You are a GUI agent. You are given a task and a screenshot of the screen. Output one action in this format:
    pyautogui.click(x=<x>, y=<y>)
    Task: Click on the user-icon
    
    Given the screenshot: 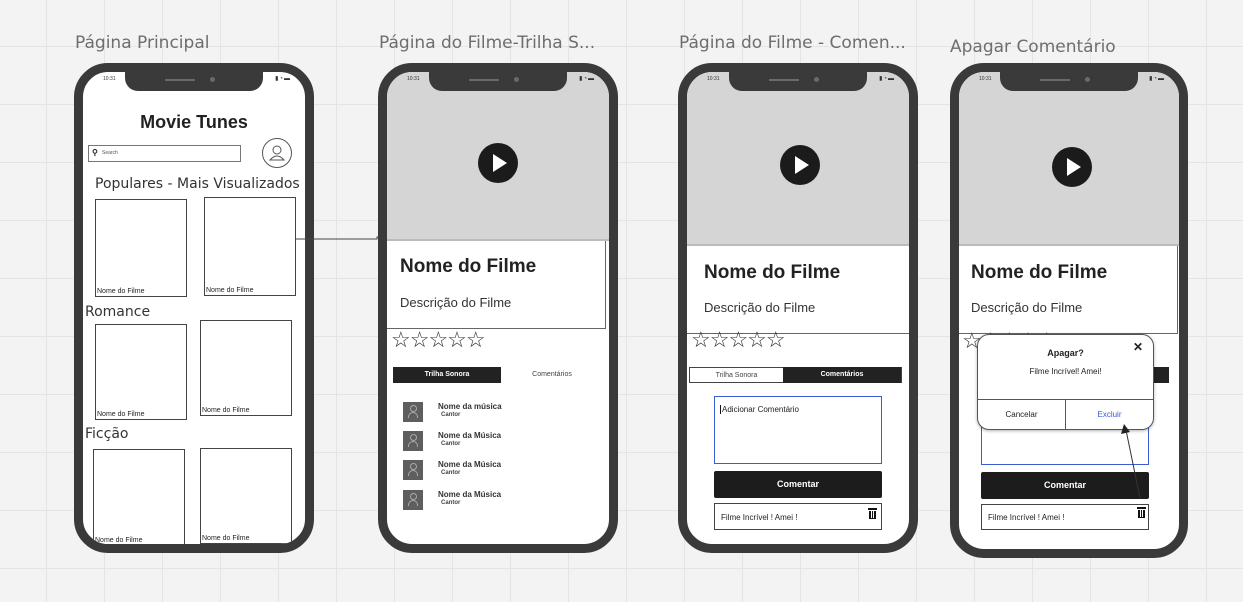 What is the action you would take?
    pyautogui.click(x=277, y=153)
    